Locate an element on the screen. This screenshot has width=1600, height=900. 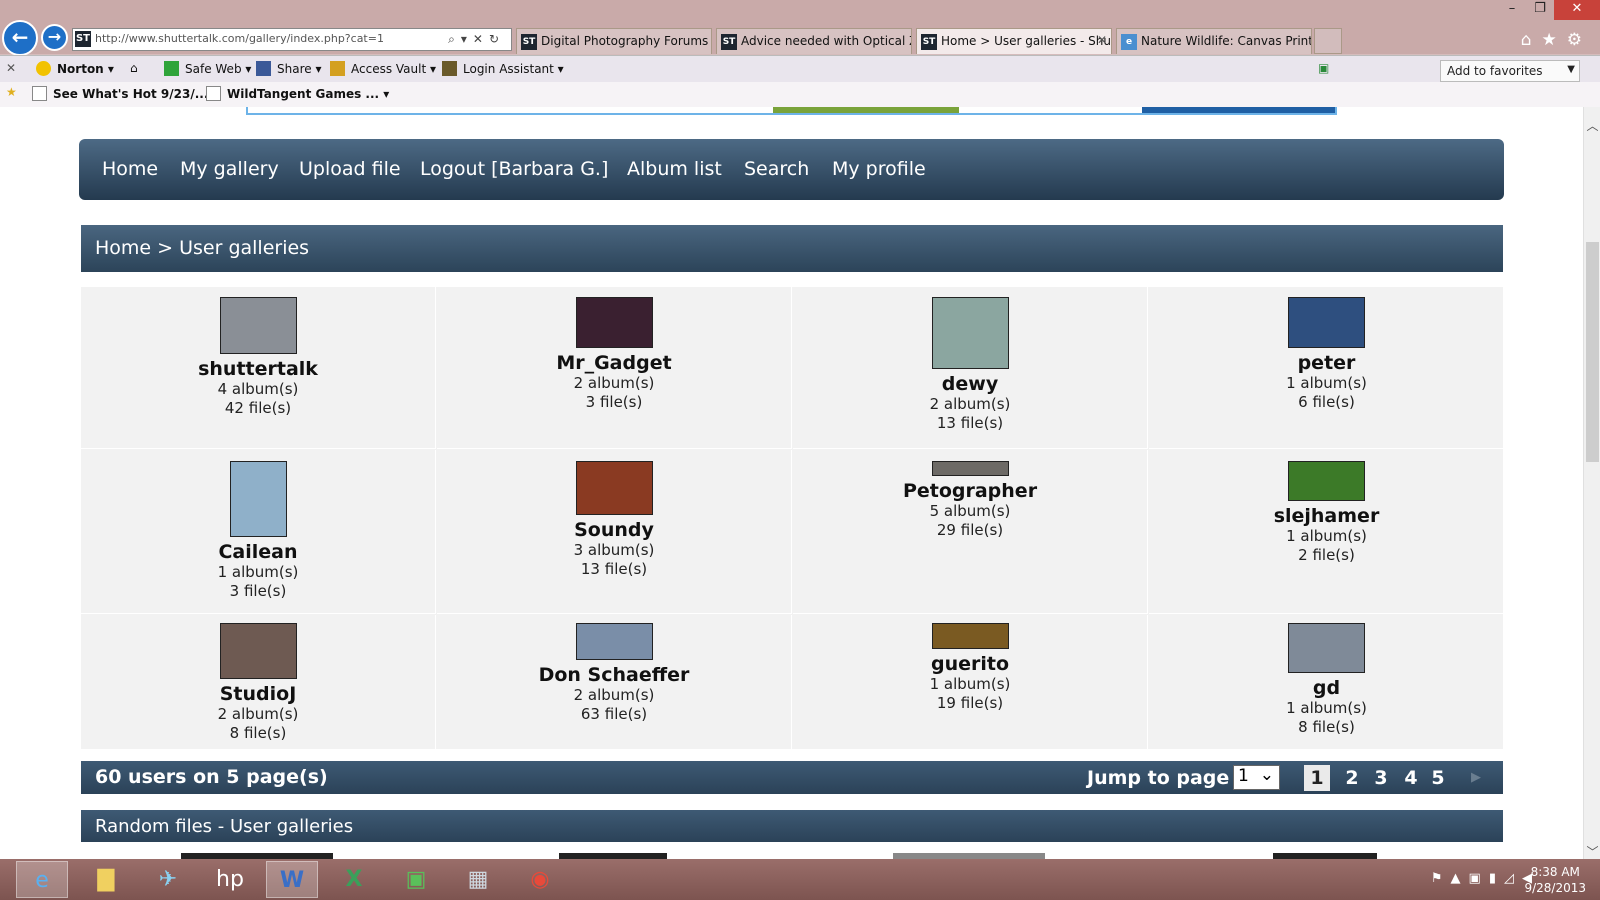
user-card: shuttertalk 4 album(s) 42 file(s) is located at coordinates (258, 368).